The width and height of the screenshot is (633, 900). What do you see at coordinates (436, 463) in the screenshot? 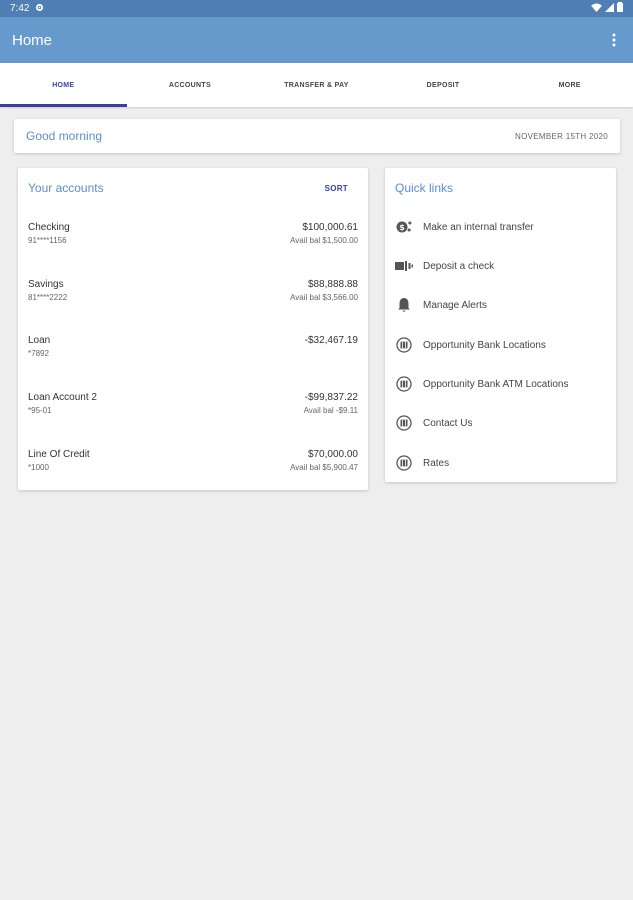
I see `quick-link-label: Rates` at bounding box center [436, 463].